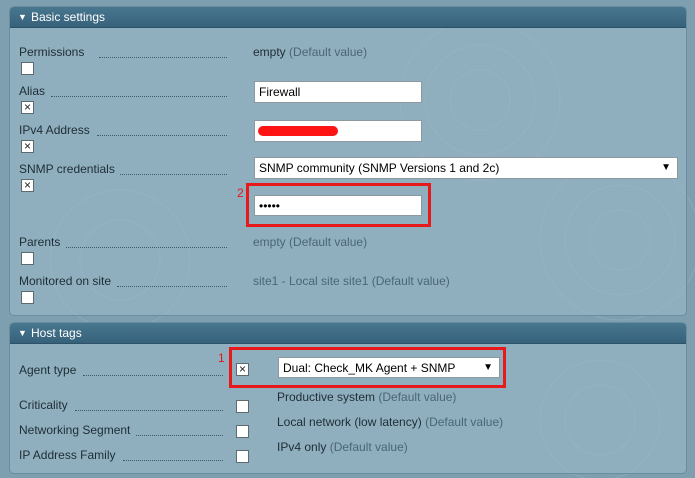 The image size is (695, 478). I want to click on criticality-label: Criticality, so click(43, 405).